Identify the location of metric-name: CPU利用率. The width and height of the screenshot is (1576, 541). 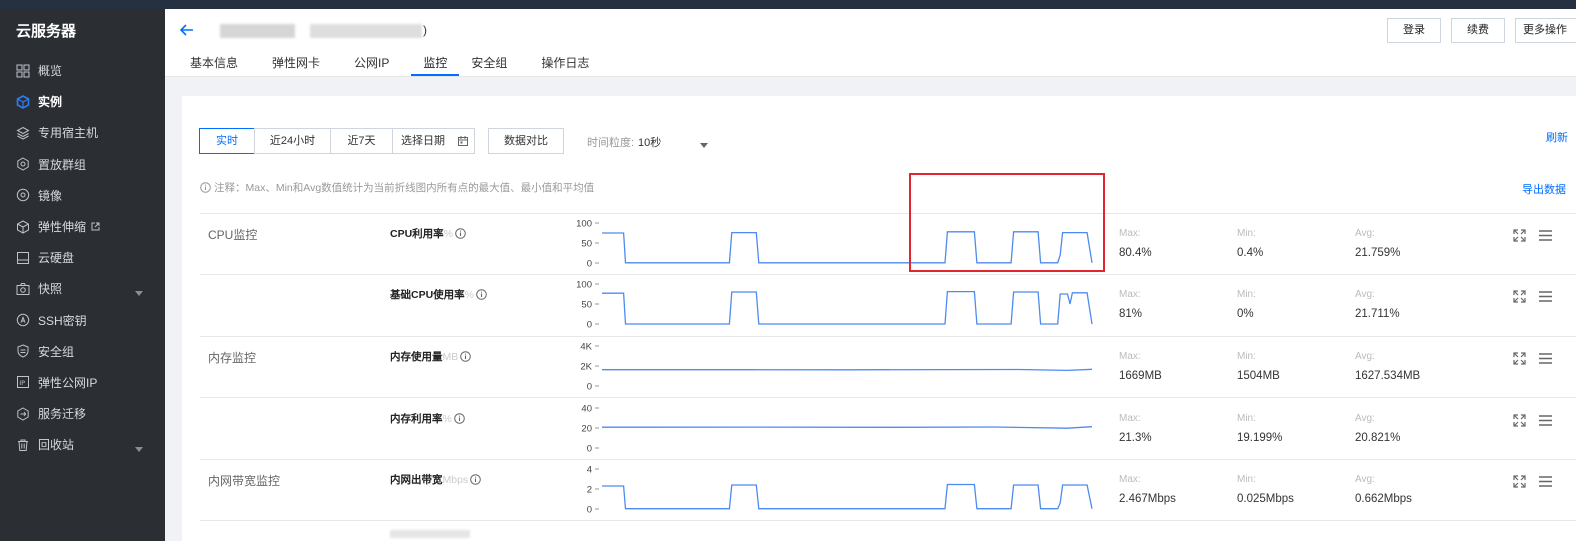
(417, 234).